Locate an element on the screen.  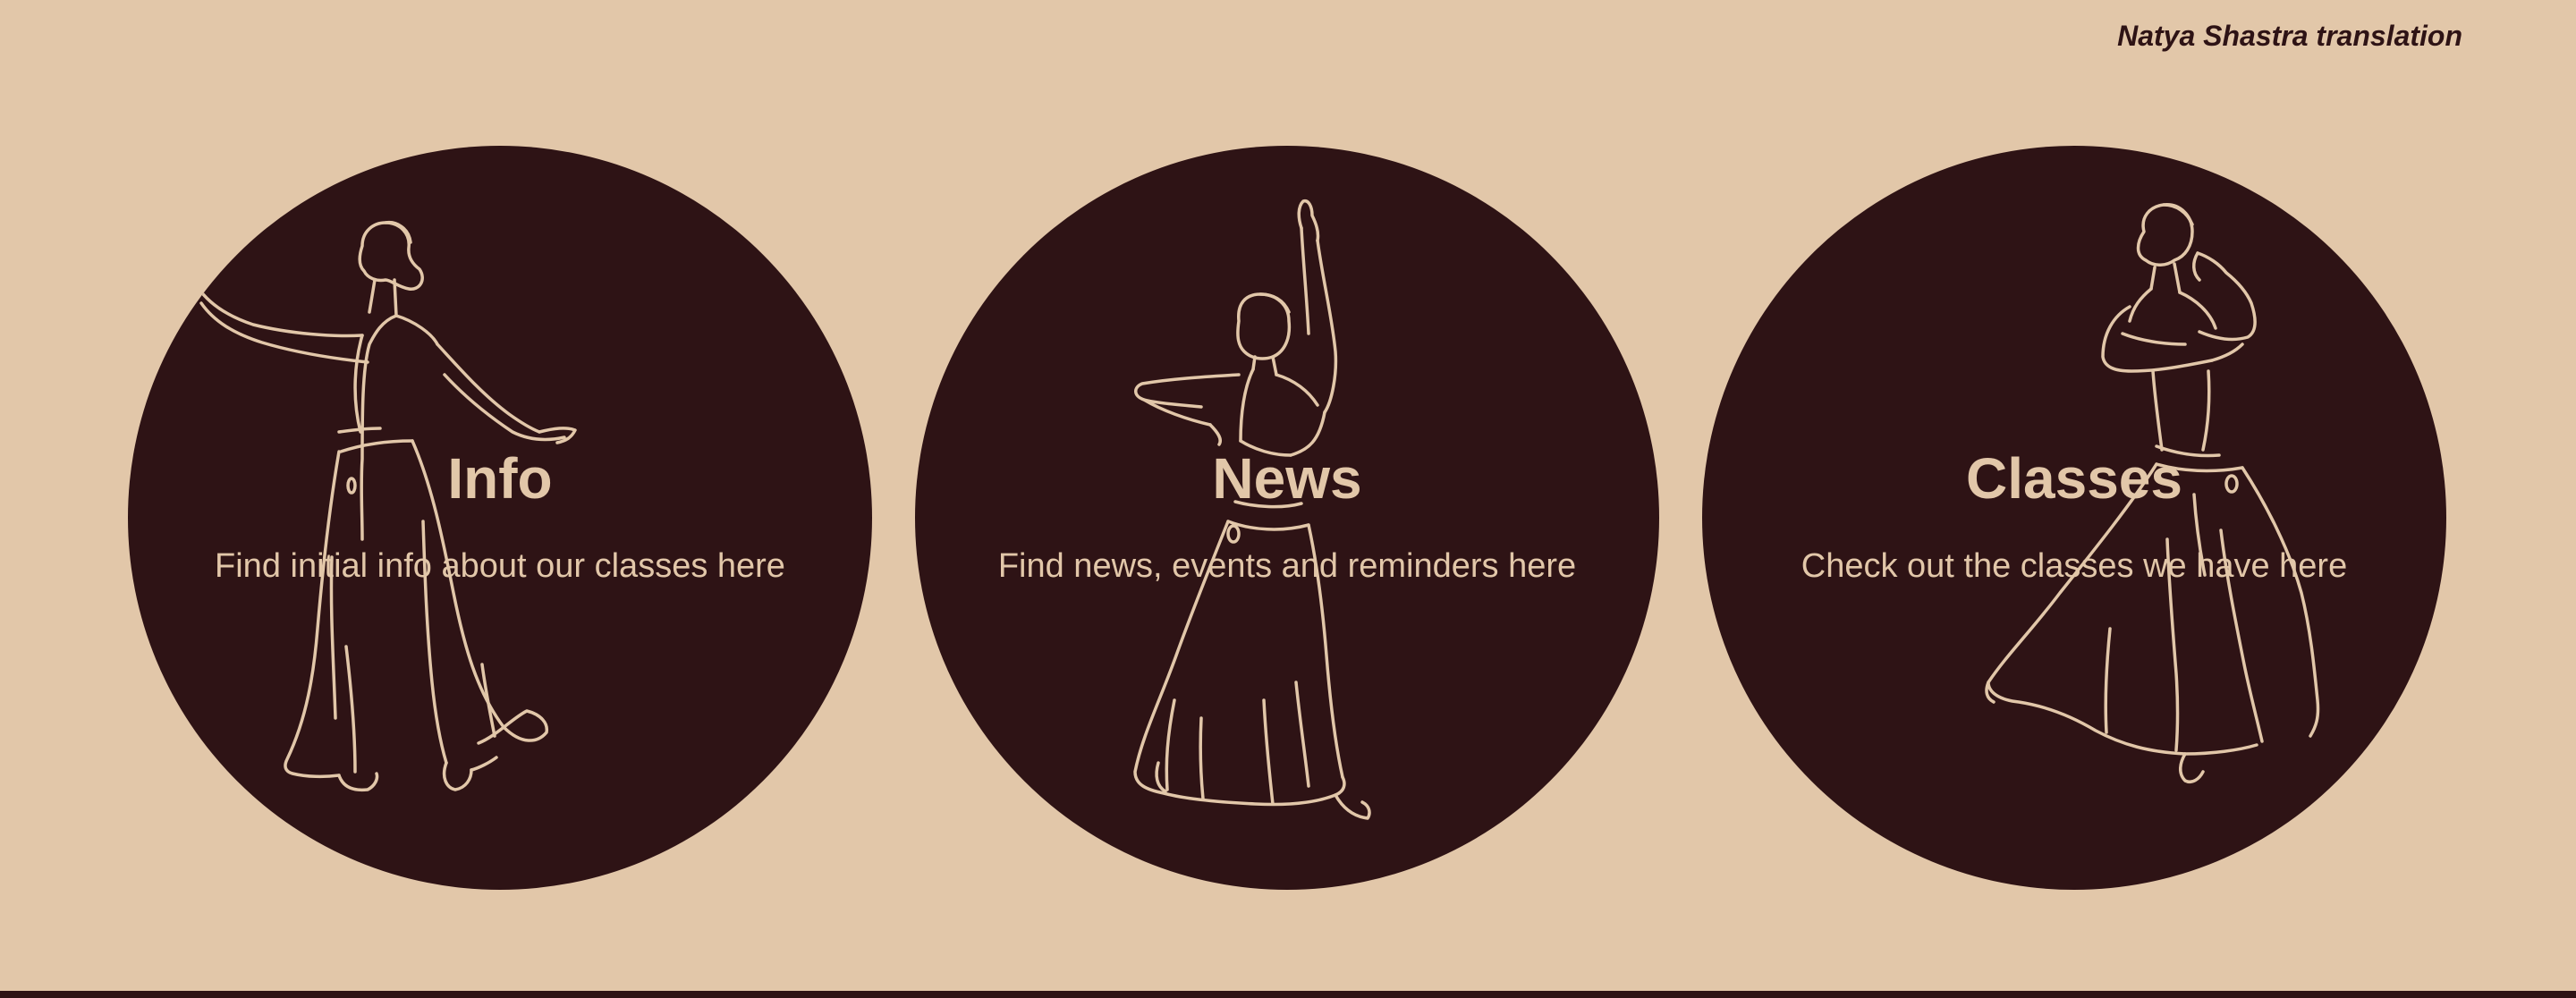
news-card-title: News is located at coordinates (1287, 478).